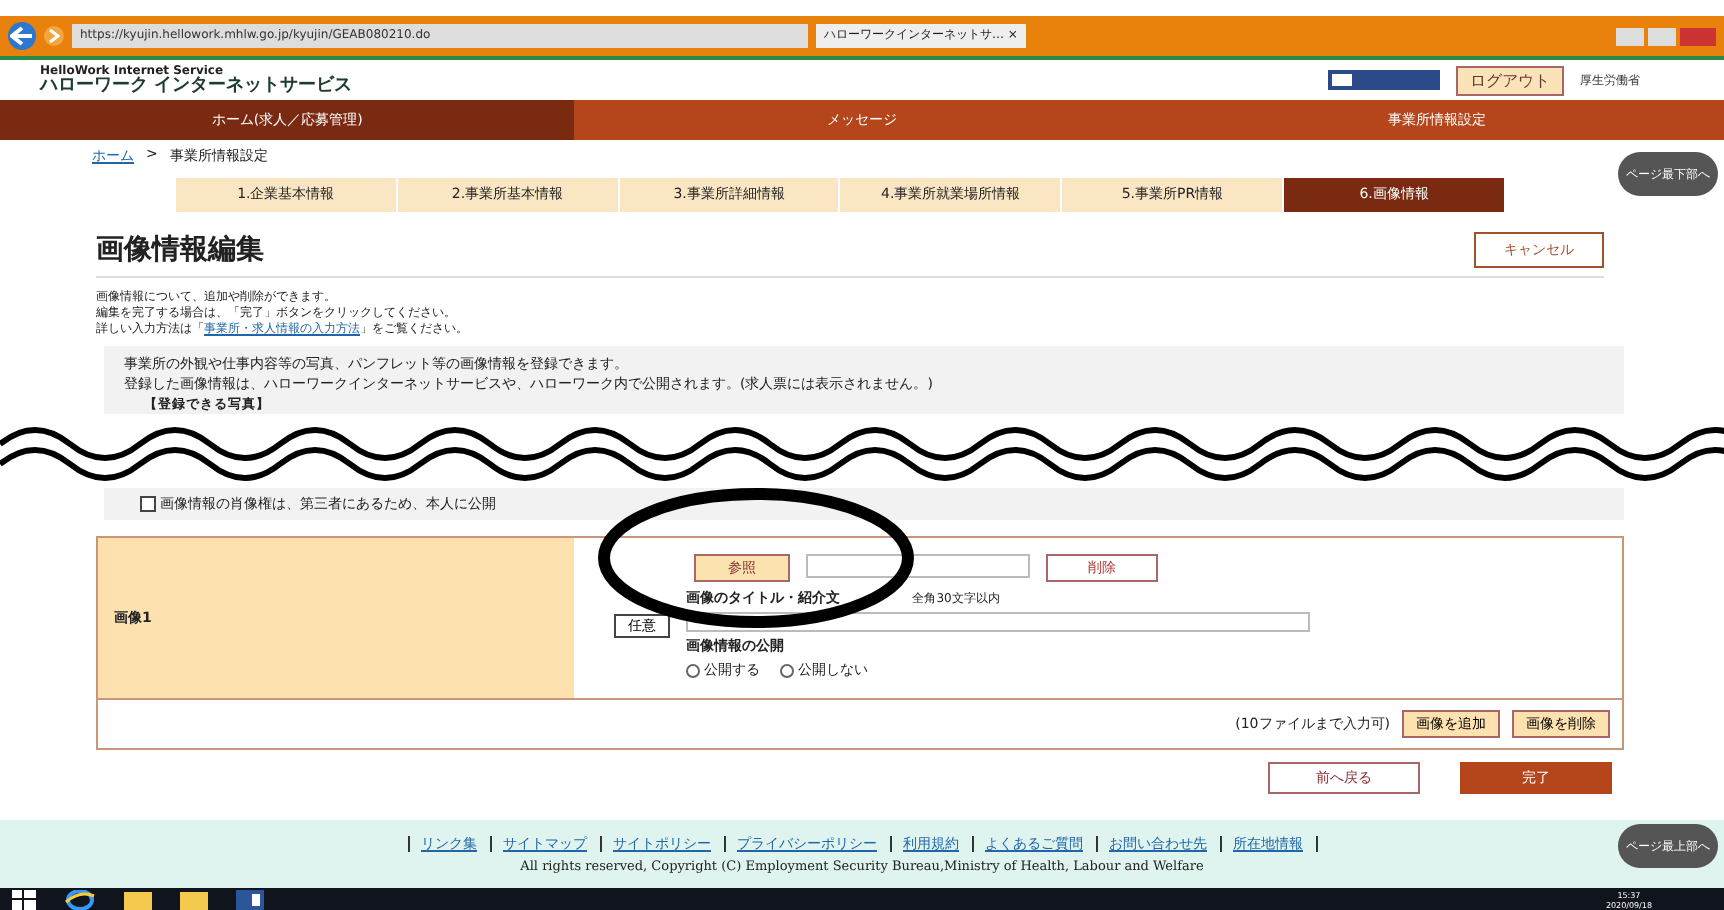 The width and height of the screenshot is (1724, 910). I want to click on browser-app-icon, so click(80, 899).